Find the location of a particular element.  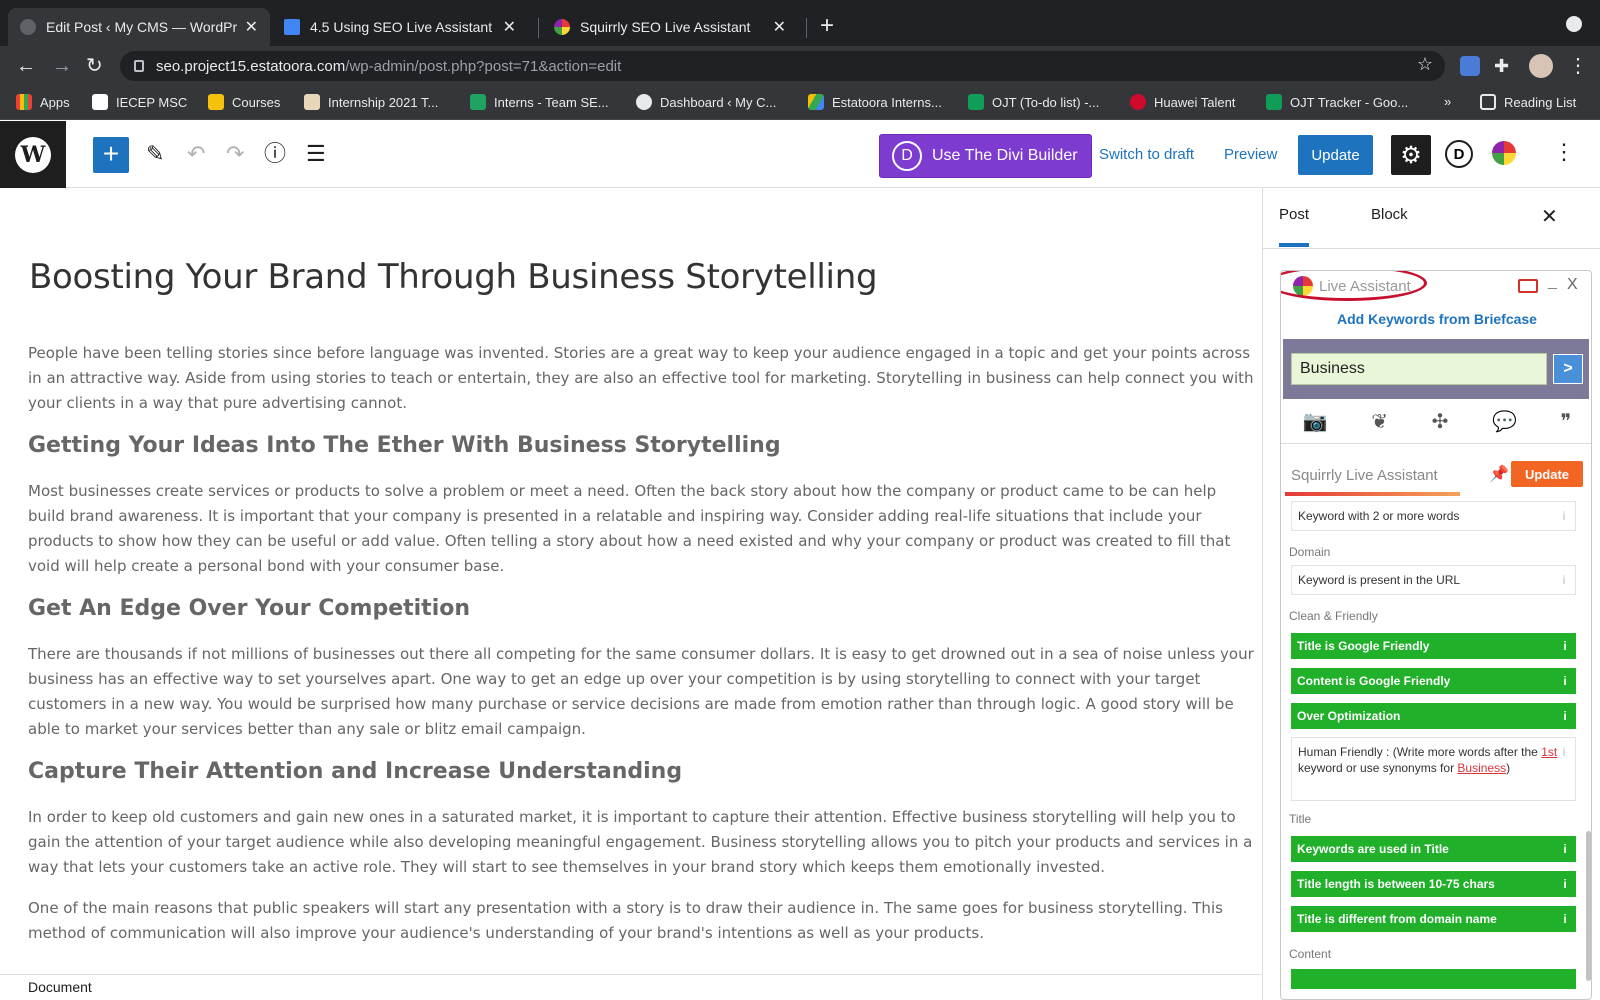

tab-post: Post is located at coordinates (1294, 226).